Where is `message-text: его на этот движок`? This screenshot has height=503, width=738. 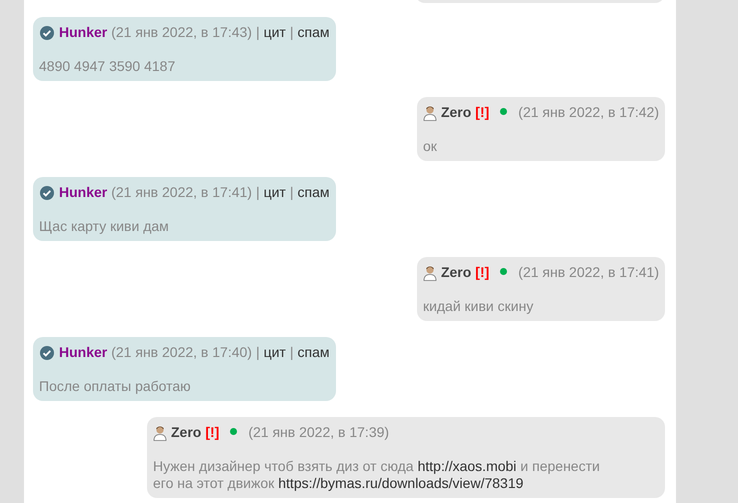 message-text: его на этот движок is located at coordinates (213, 483).